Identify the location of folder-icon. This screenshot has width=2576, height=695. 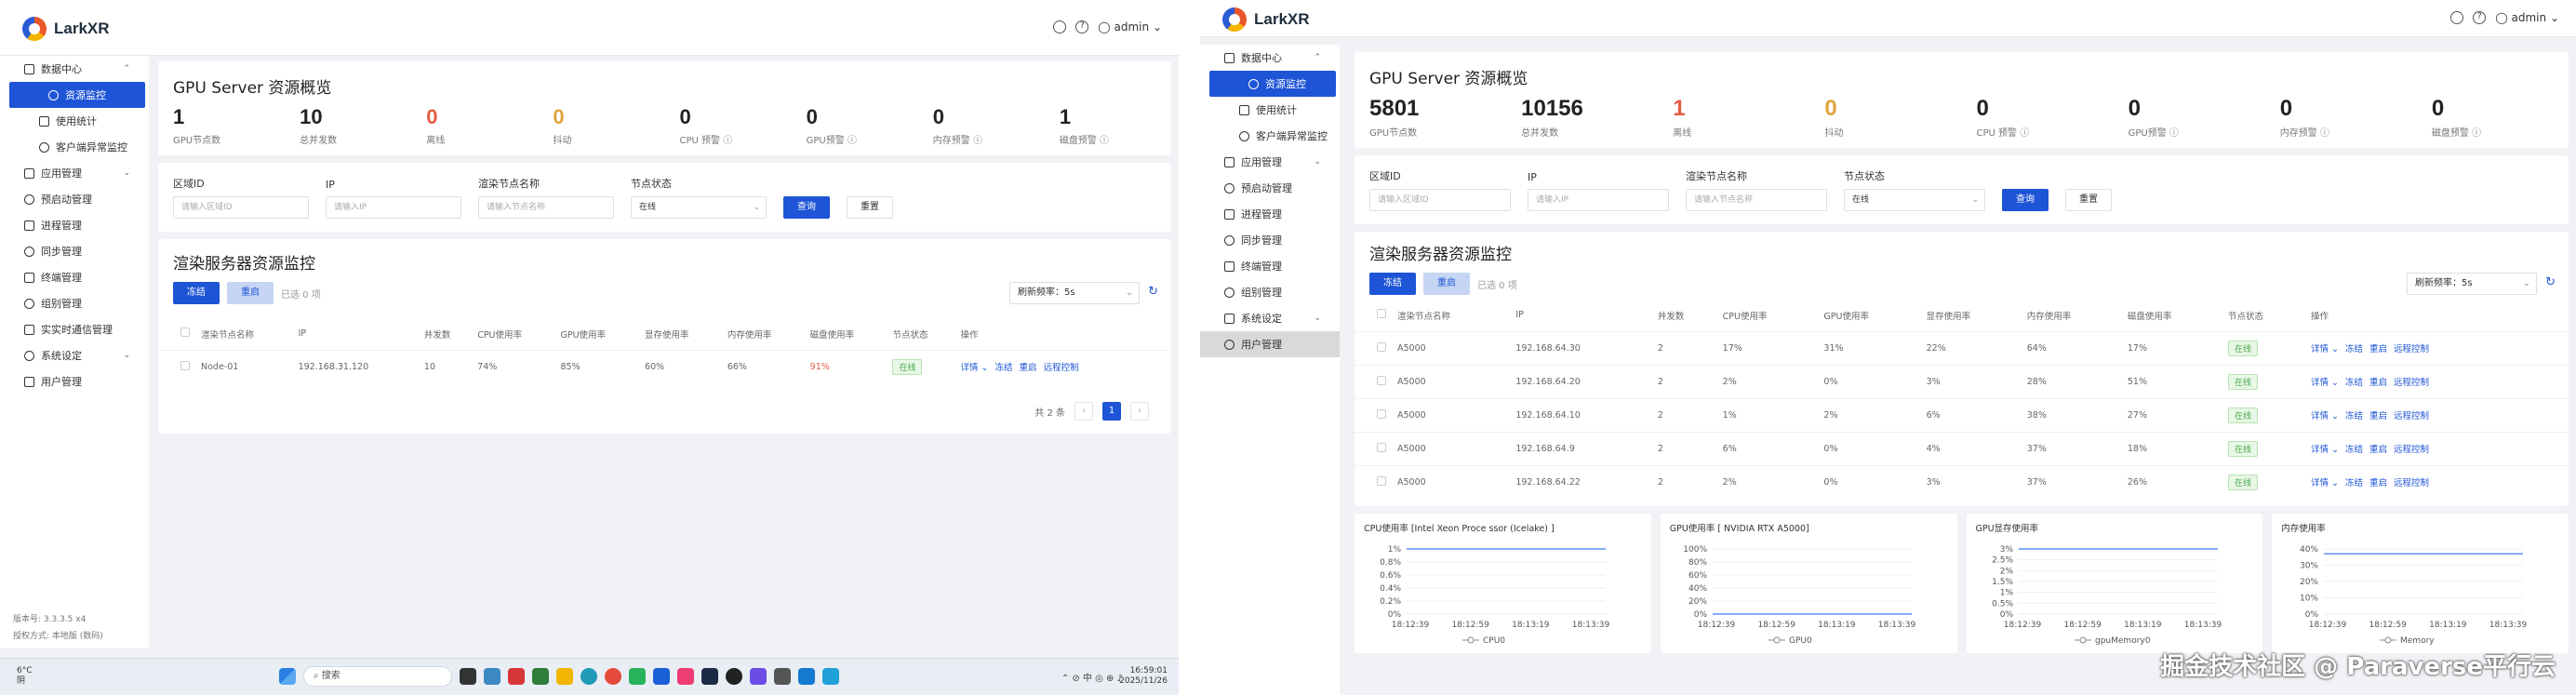
(564, 676).